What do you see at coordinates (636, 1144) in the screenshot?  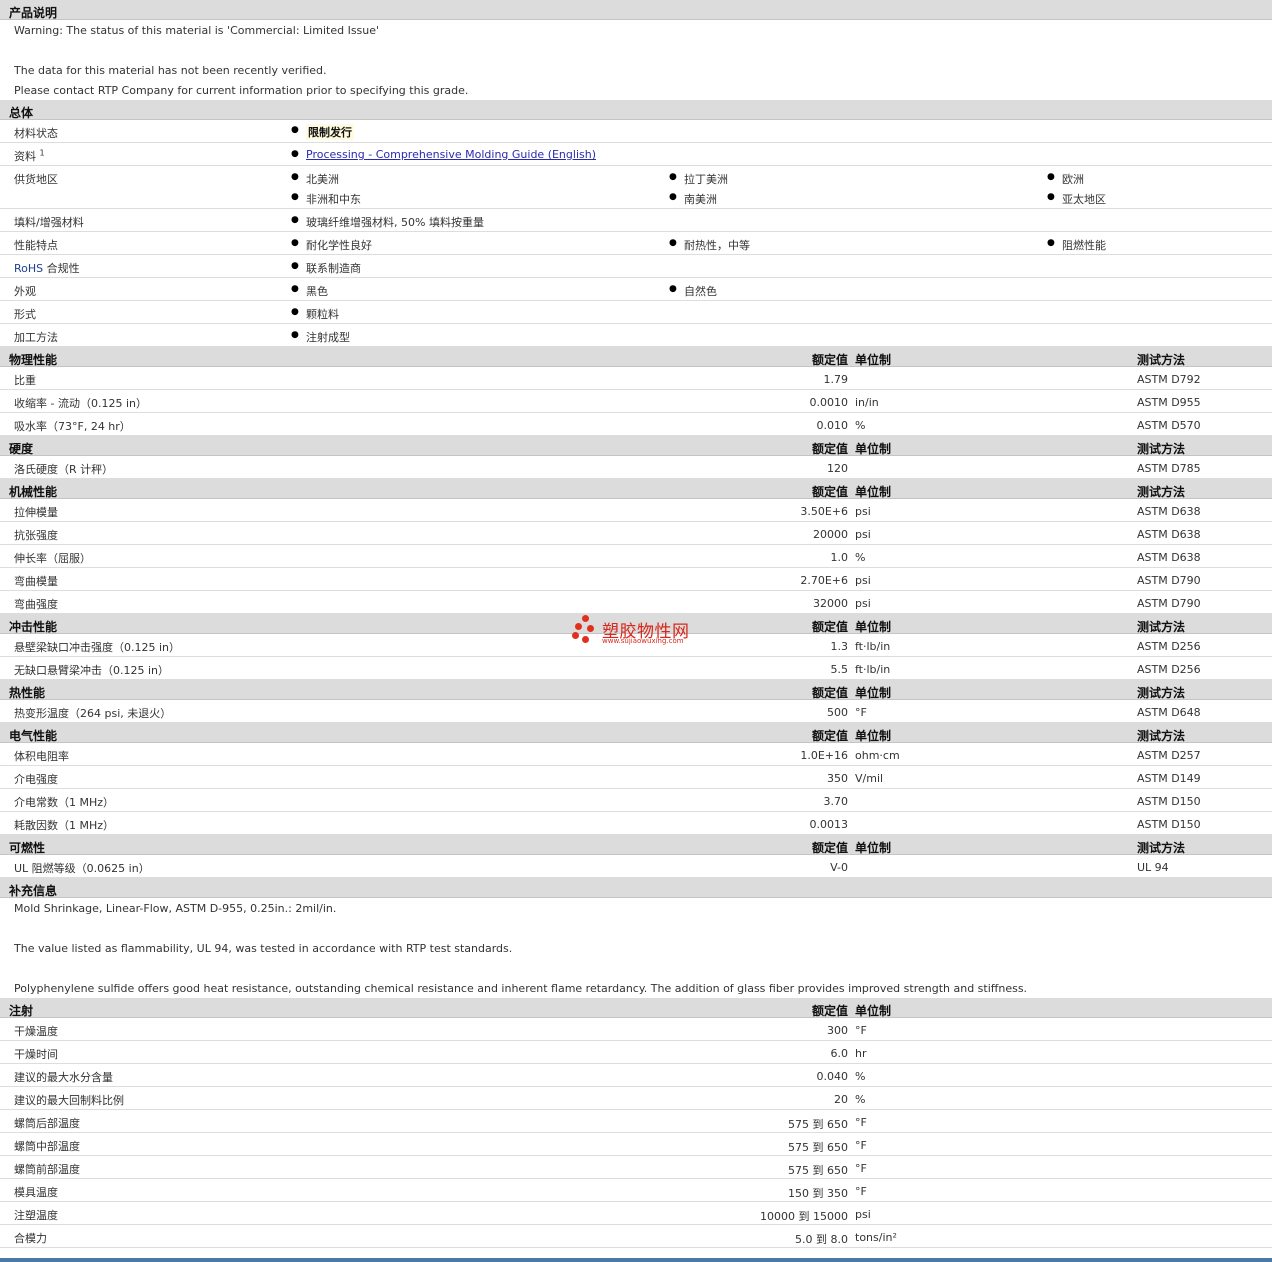 I see `injection-row: 螺筒中部温度 575 到 650 °F` at bounding box center [636, 1144].